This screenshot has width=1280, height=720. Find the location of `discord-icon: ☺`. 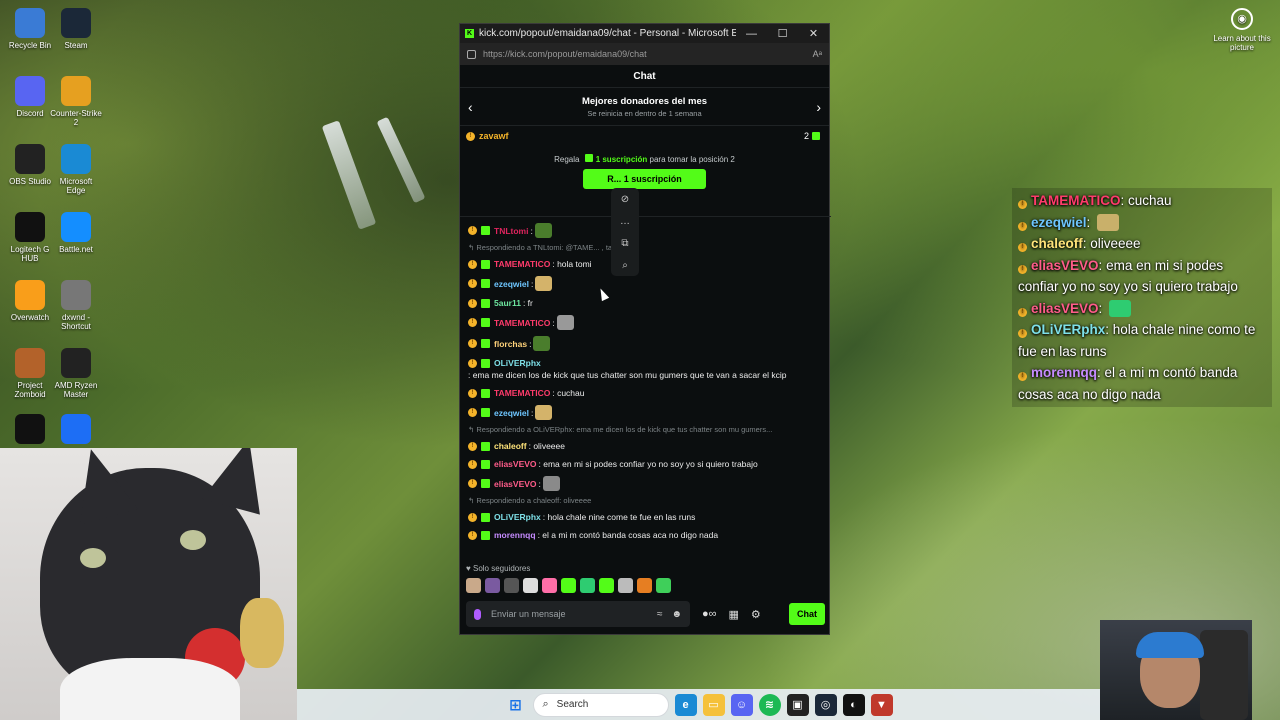

discord-icon: ☺ is located at coordinates (741, 704).